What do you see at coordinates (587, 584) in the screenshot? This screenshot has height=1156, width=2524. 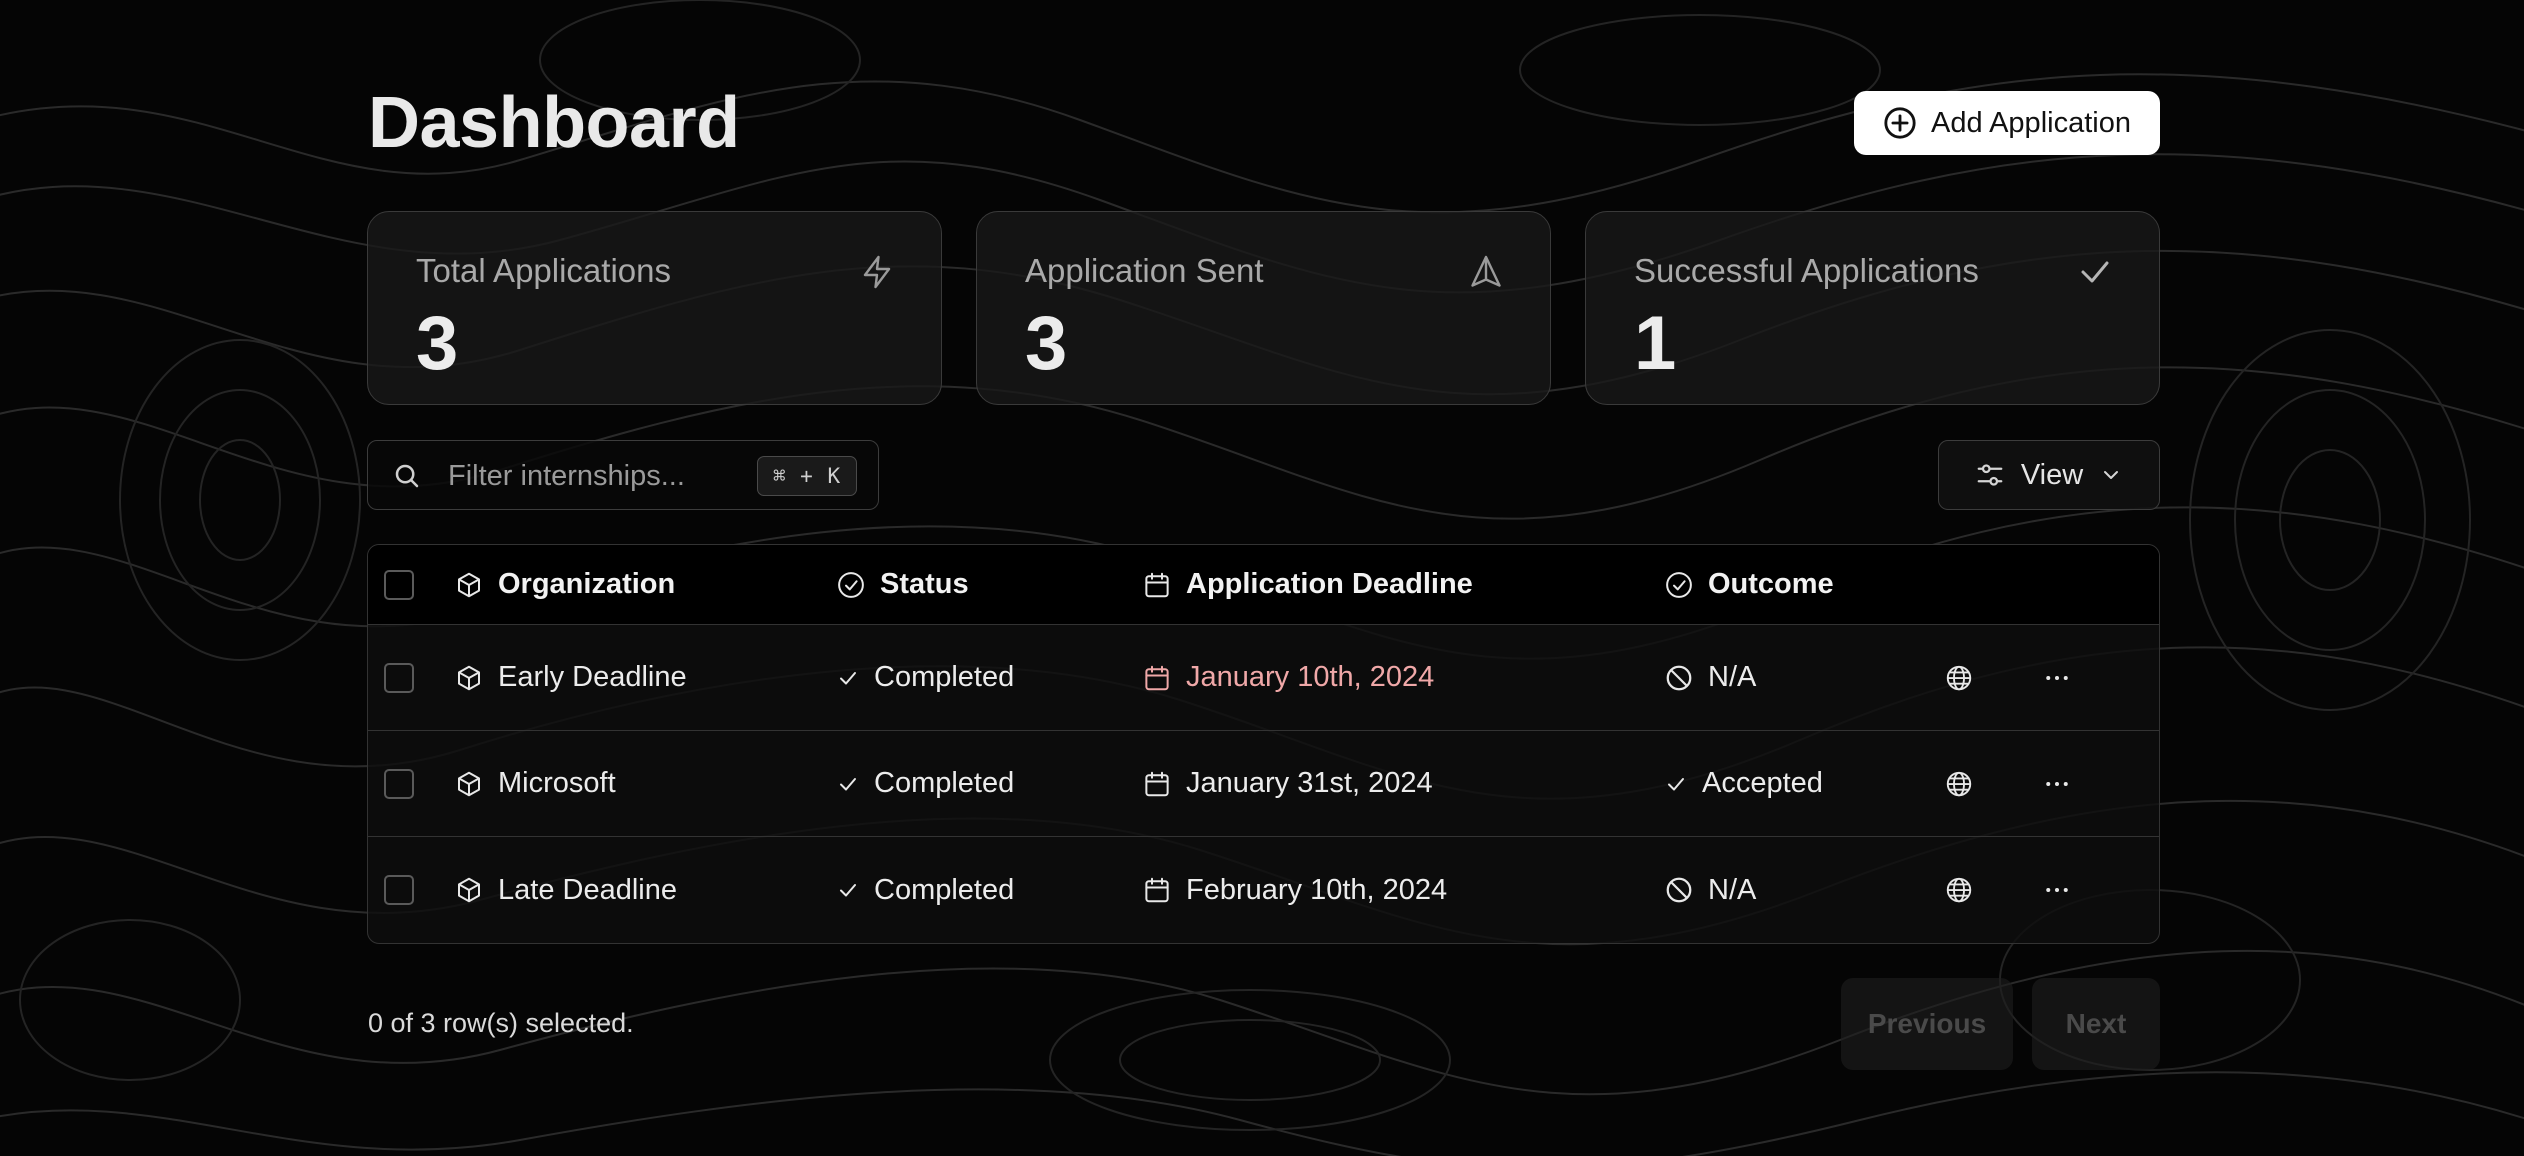 I see `column-header-label: Organization` at bounding box center [587, 584].